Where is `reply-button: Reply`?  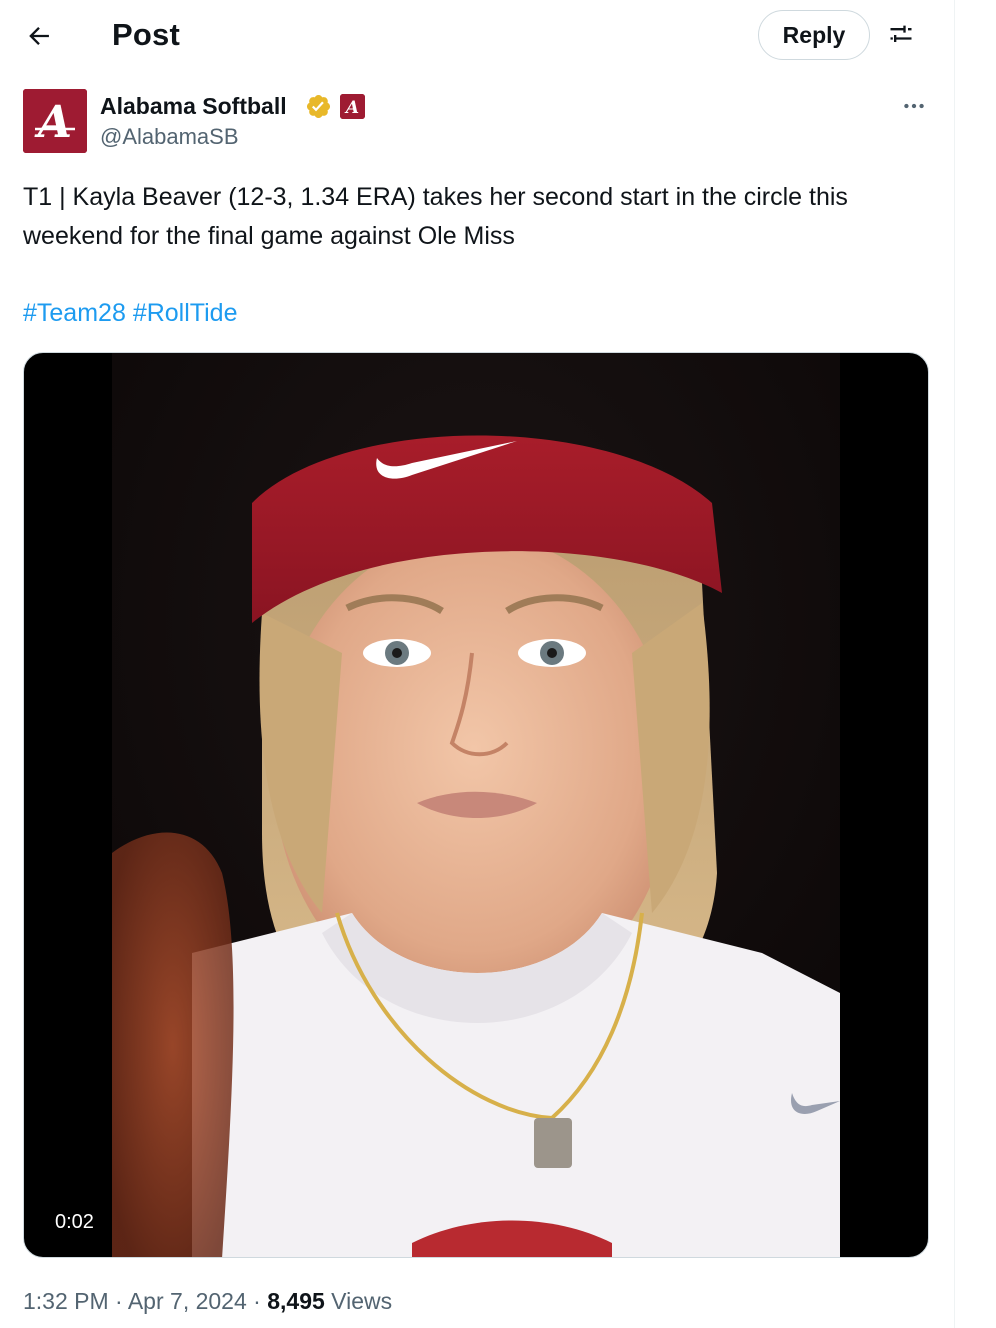
reply-button: Reply is located at coordinates (814, 35).